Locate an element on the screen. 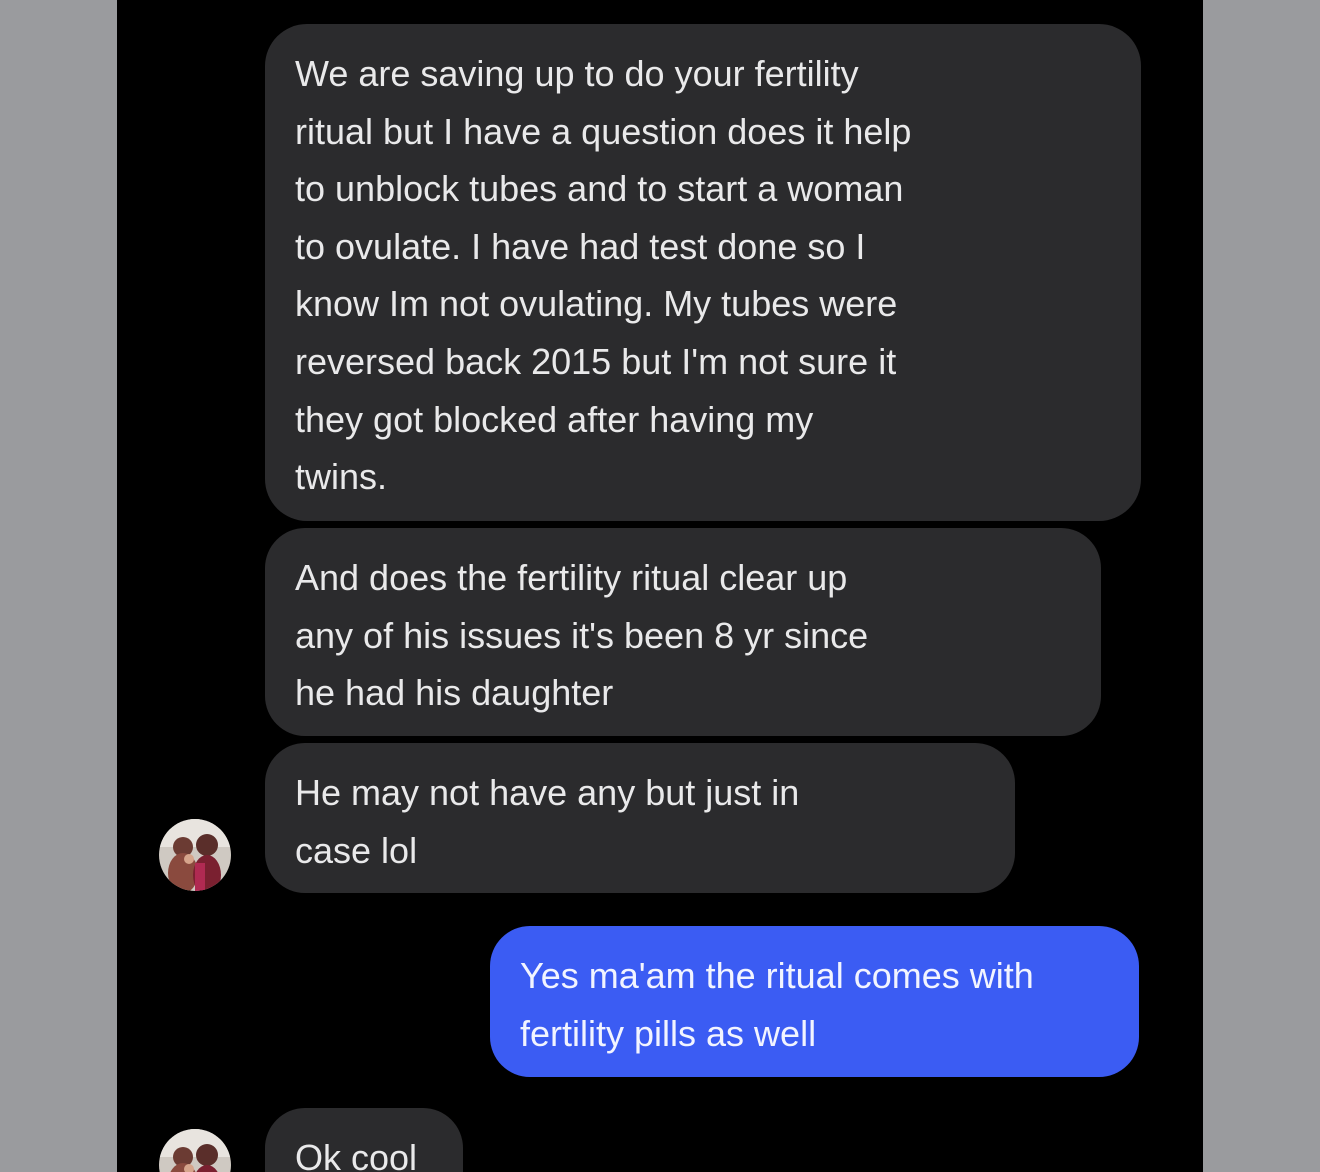 The height and width of the screenshot is (1172, 1320). message-text-line: reversed back 2015 but I'm not sure it is located at coordinates (596, 361).